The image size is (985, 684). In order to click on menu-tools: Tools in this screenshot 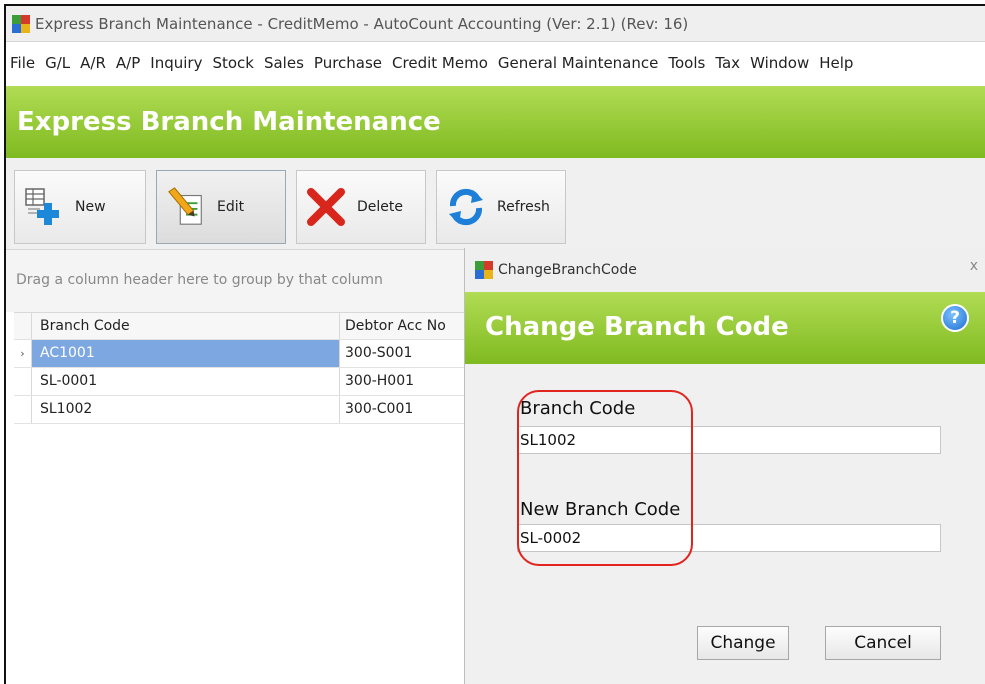, I will do `click(686, 63)`.